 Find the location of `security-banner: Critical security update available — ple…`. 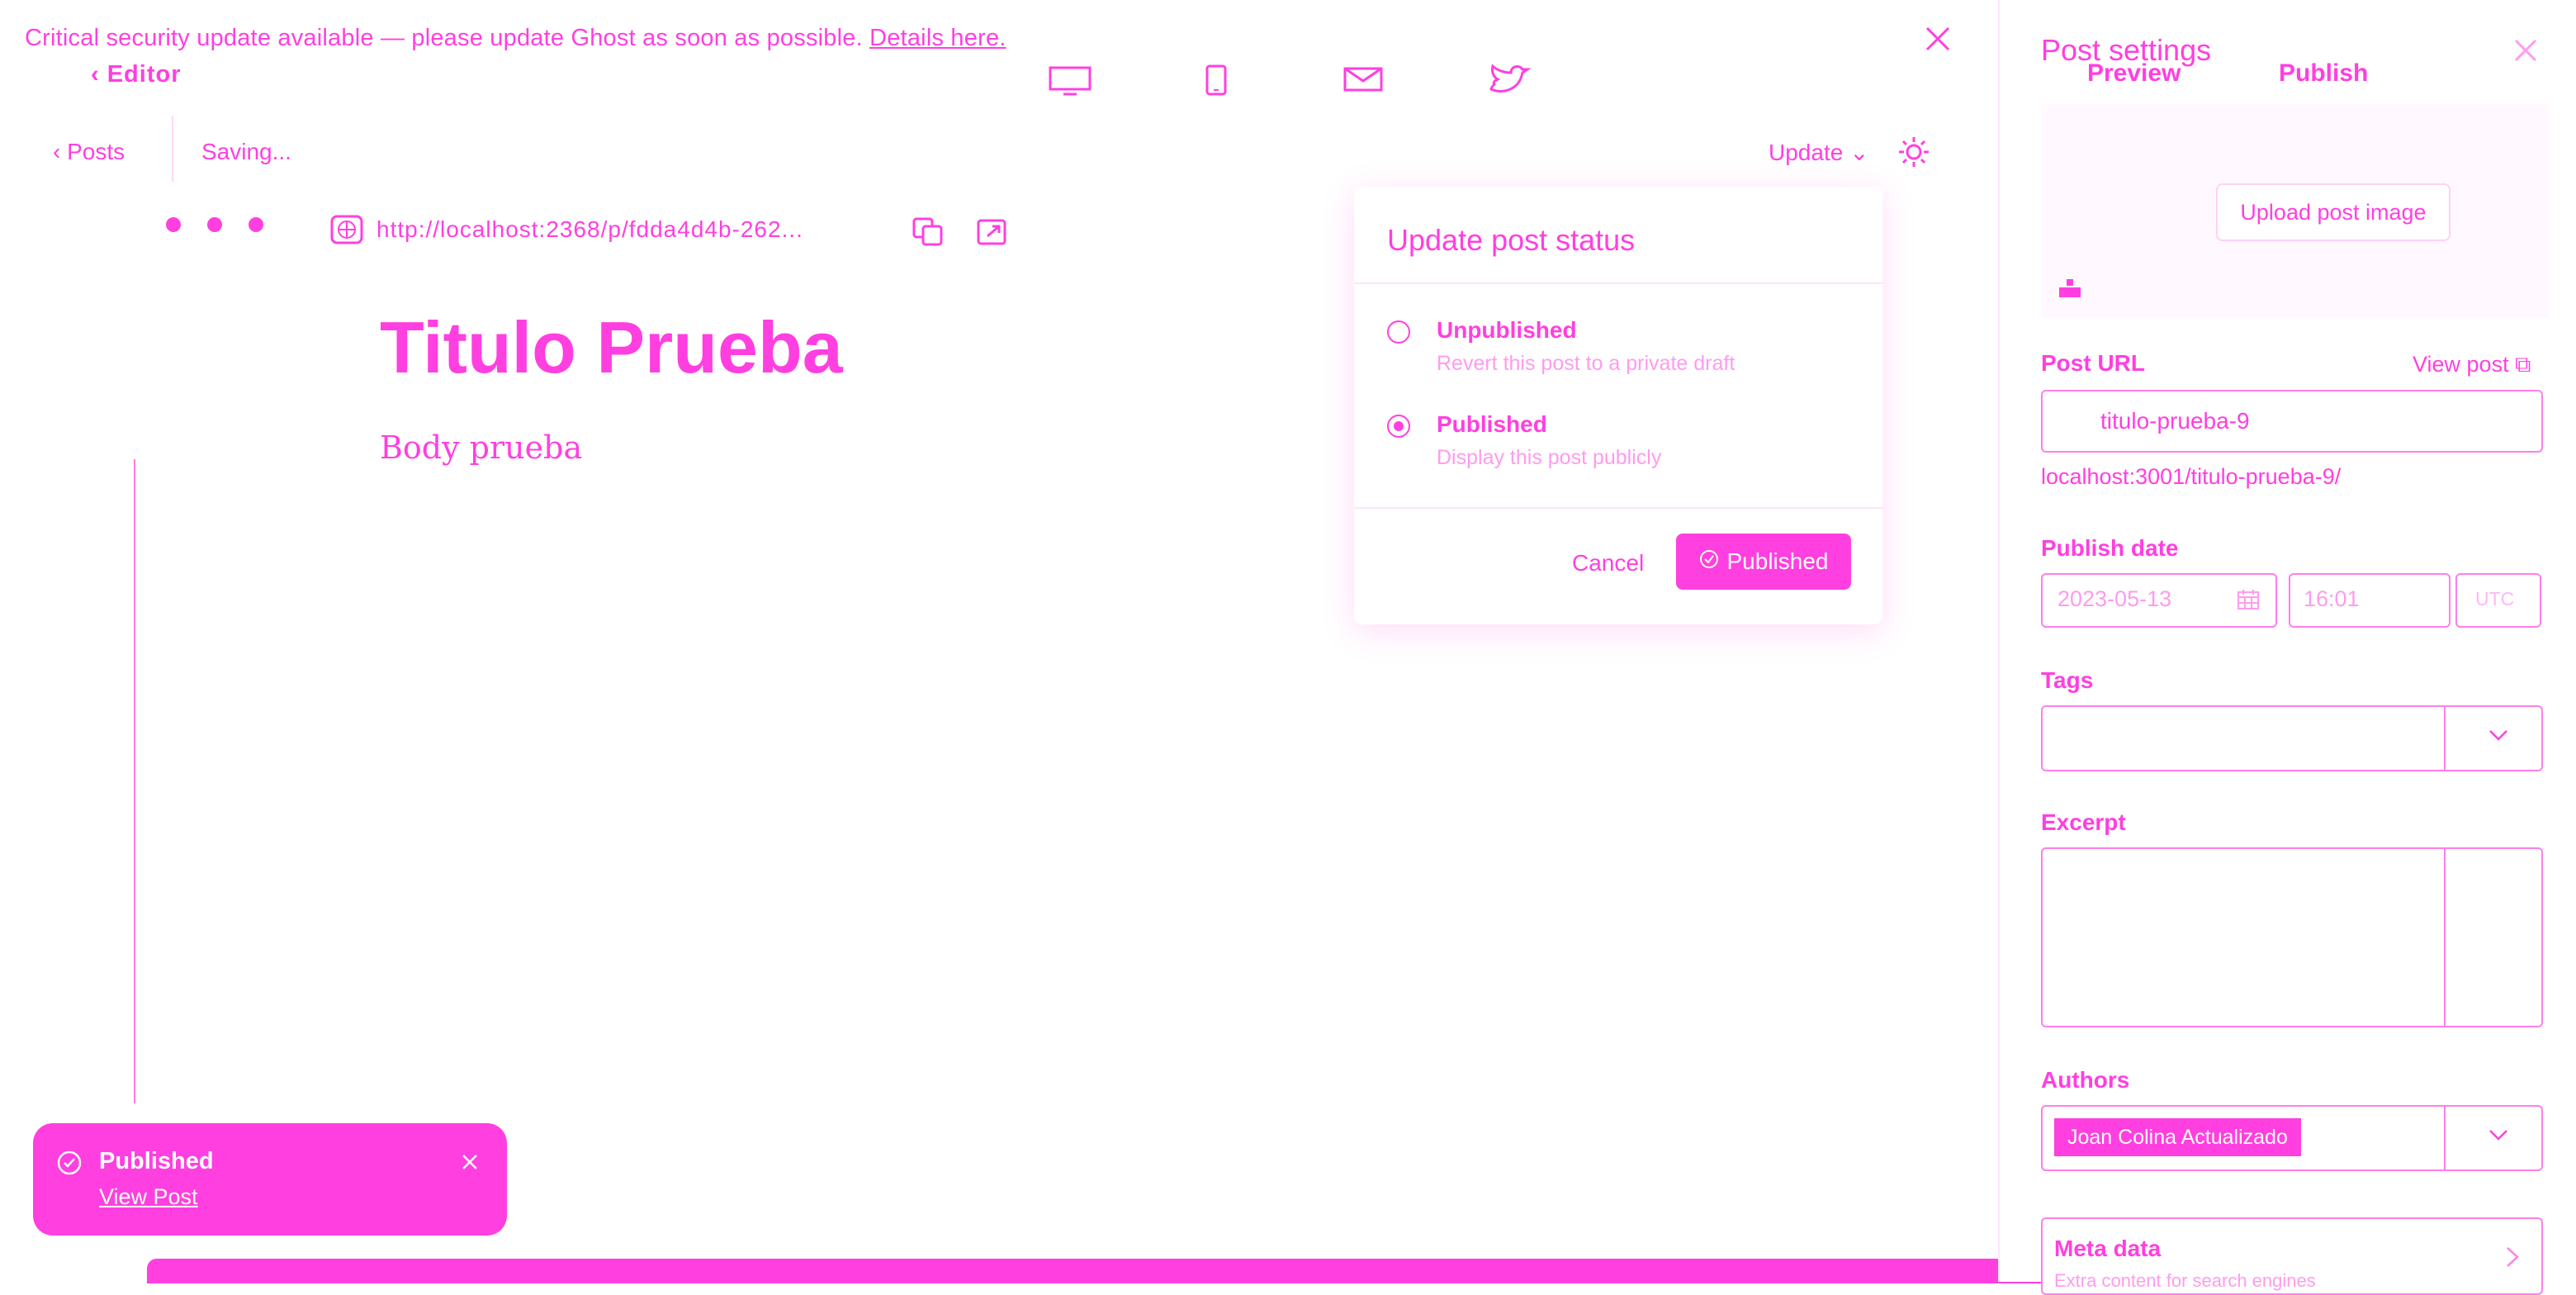

security-banner: Critical security update available — ple… is located at coordinates (515, 38).